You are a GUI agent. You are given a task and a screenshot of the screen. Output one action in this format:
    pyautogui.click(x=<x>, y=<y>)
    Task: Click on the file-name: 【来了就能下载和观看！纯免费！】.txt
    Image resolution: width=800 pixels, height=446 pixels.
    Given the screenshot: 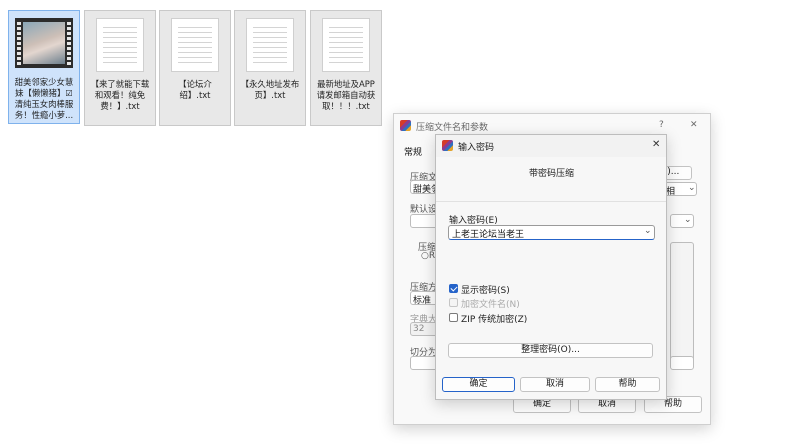 What is the action you would take?
    pyautogui.click(x=120, y=95)
    